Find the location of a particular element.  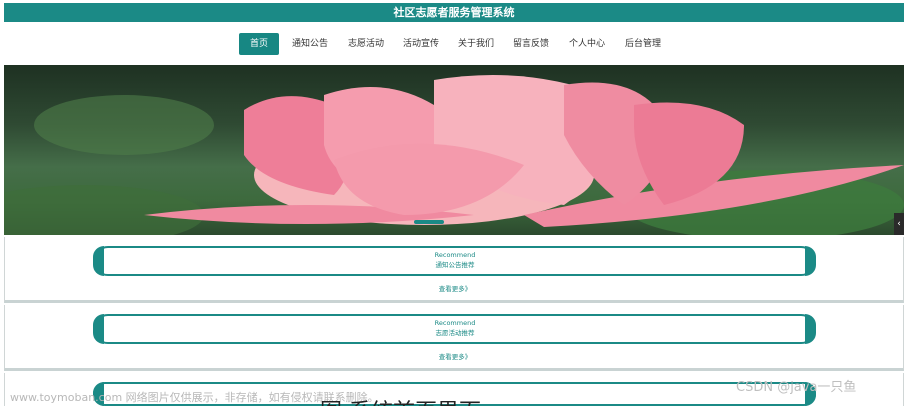

site-title-bar: 社区志愿者服务管理系统 is located at coordinates (454, 12).